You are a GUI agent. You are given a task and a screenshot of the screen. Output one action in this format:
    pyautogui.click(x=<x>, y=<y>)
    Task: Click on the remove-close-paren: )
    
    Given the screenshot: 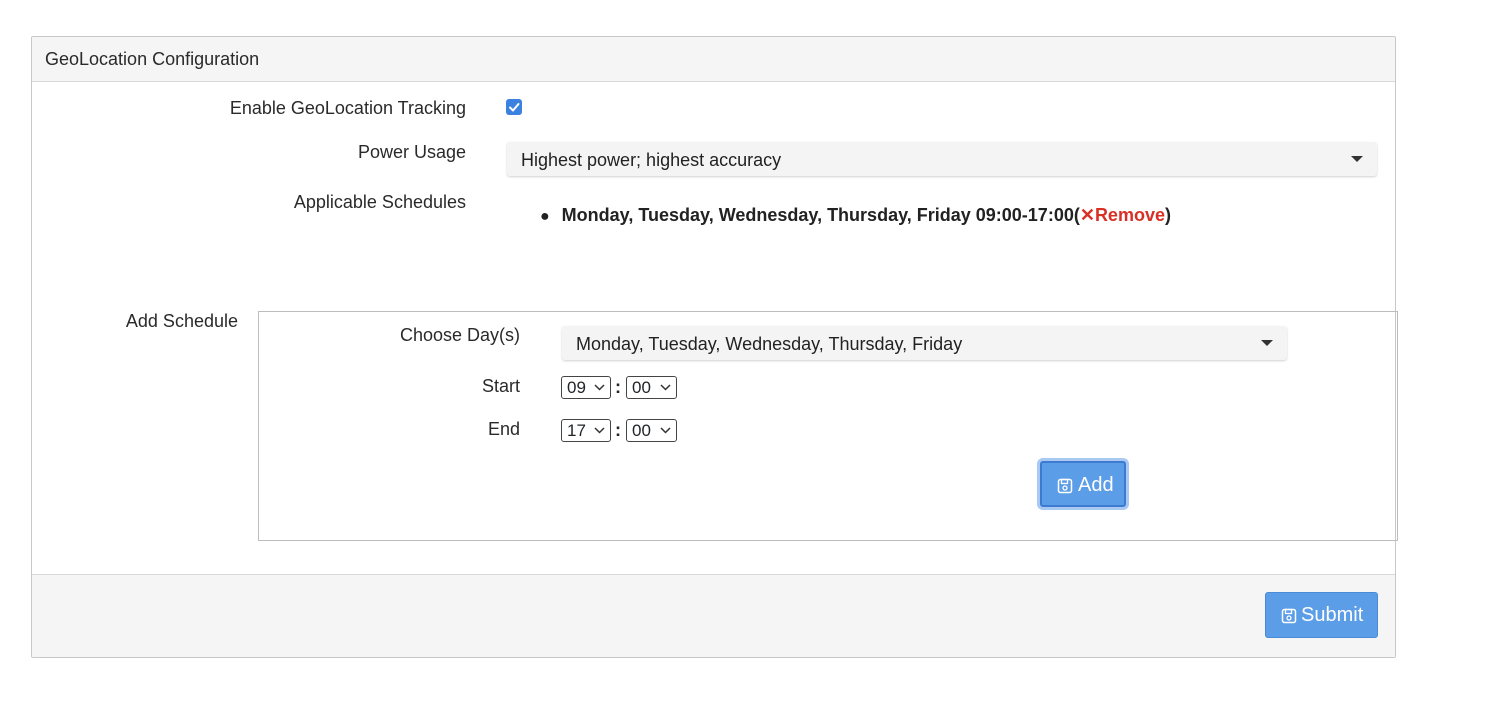 What is the action you would take?
    pyautogui.click(x=1167, y=215)
    